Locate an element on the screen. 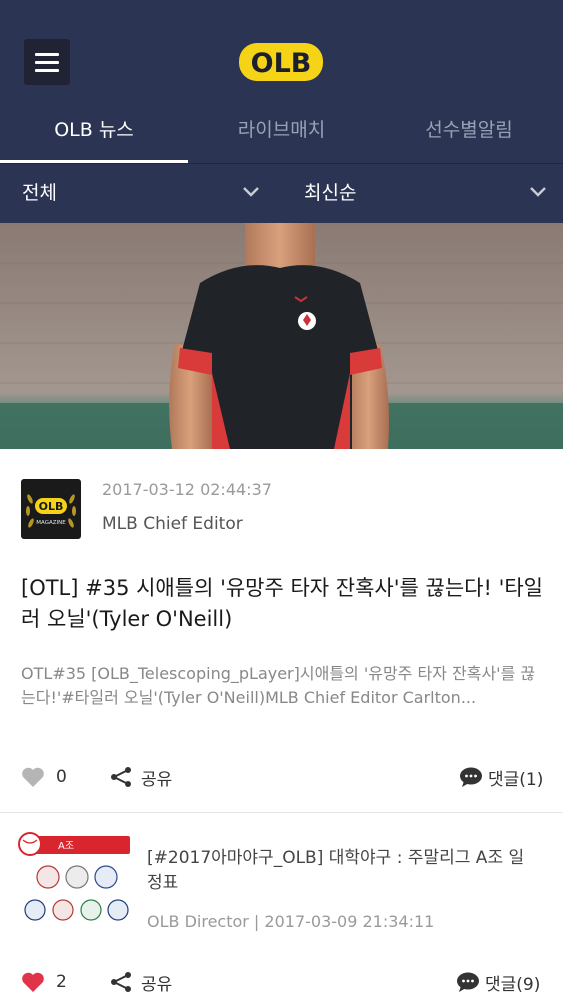  article-actions: 2 공유 댓글(9) is located at coordinates (281, 982).